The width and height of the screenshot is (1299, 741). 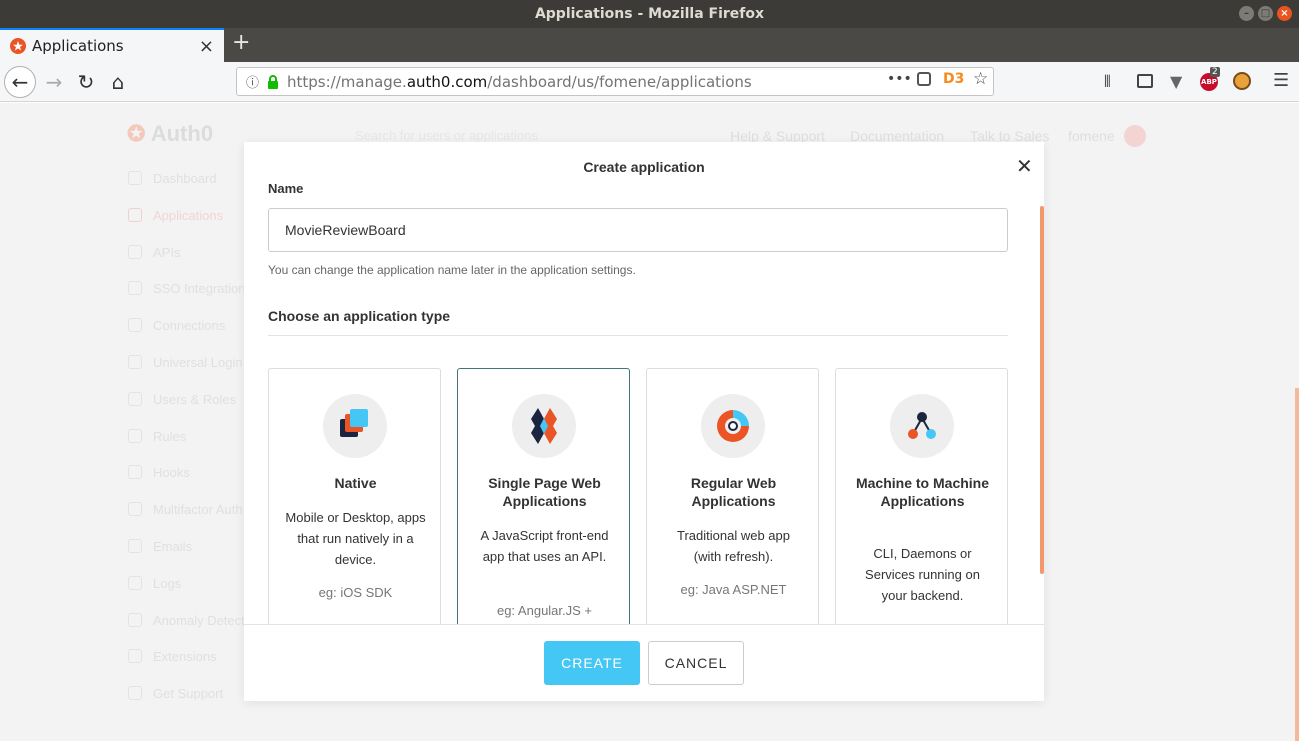 I want to click on new-tab-icon: +, so click(x=241, y=42).